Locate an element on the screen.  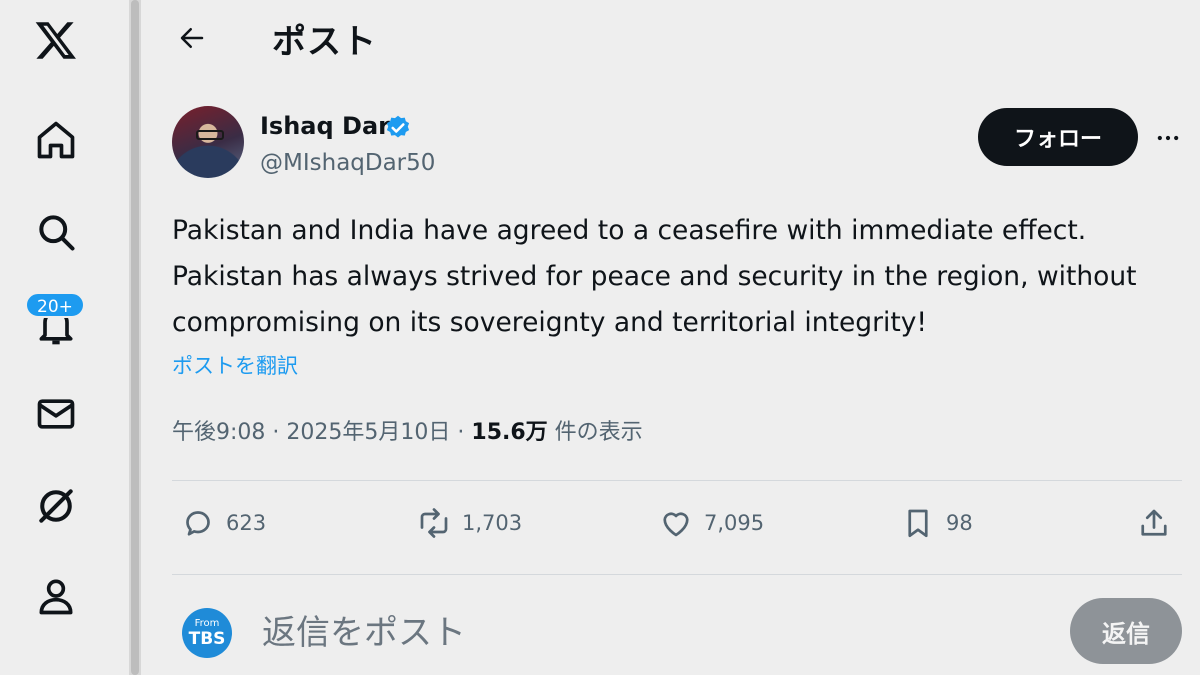
author-name: Ishaq Dar is located at coordinates (325, 126).